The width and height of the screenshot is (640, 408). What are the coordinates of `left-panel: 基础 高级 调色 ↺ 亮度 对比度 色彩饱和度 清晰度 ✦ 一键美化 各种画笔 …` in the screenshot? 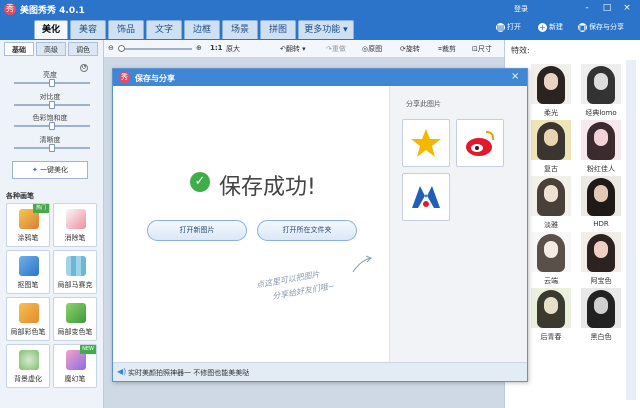 It's located at (52, 224).